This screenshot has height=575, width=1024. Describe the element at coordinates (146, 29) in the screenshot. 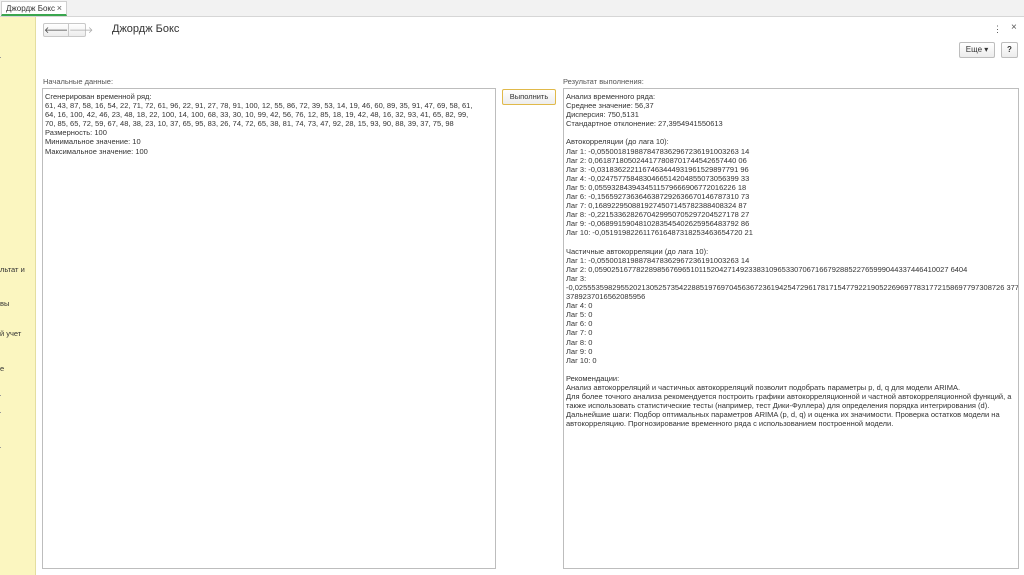

I see `page-title: Джордж Бокс` at that location.